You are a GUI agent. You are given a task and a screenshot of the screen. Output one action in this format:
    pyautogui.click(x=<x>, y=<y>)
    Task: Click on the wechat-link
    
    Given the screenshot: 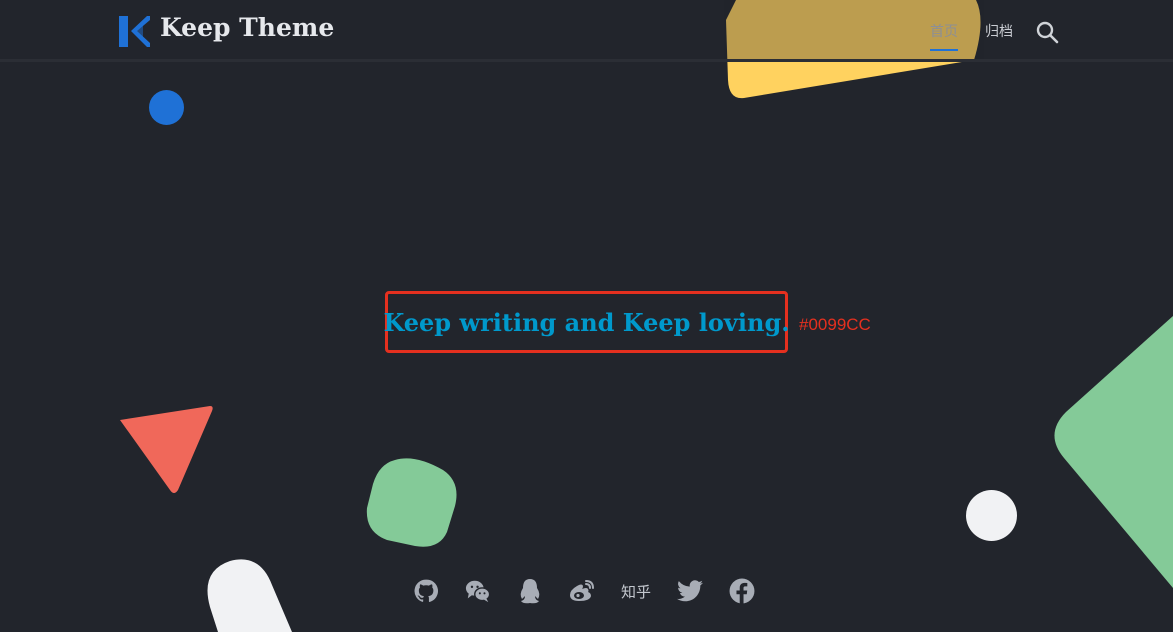 What is the action you would take?
    pyautogui.click(x=478, y=591)
    